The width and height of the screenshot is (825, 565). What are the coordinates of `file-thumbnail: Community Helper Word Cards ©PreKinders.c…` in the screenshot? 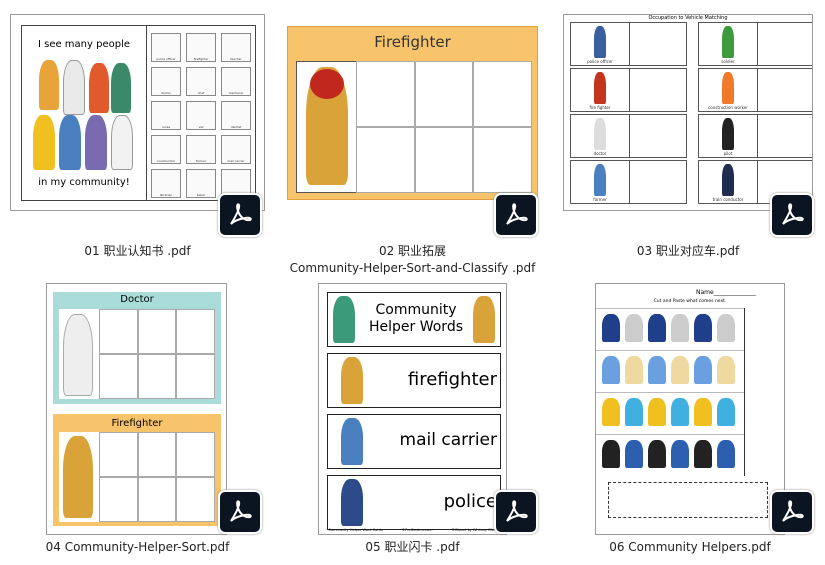 It's located at (412, 409).